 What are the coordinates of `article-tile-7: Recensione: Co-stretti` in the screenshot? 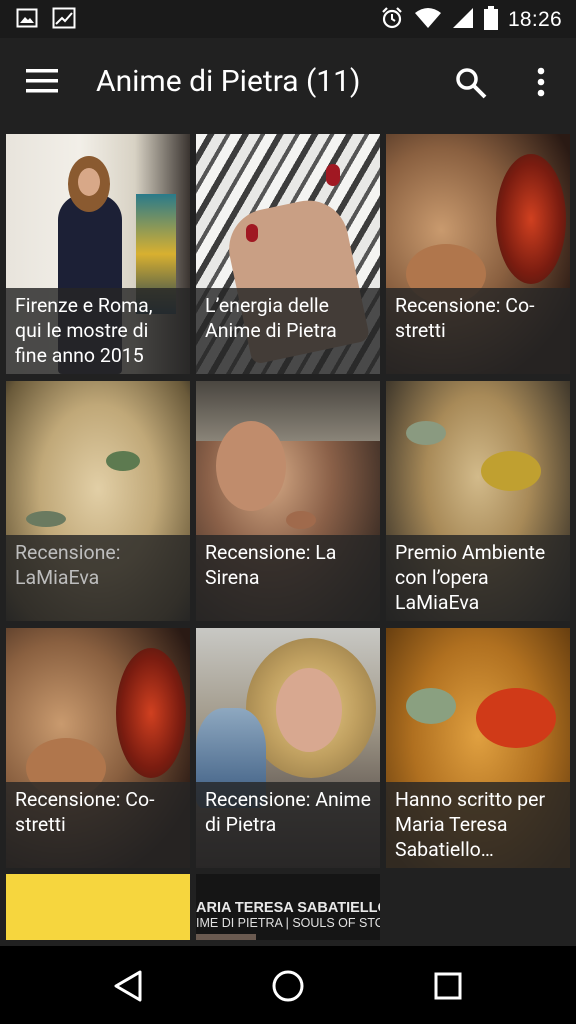 It's located at (98, 748).